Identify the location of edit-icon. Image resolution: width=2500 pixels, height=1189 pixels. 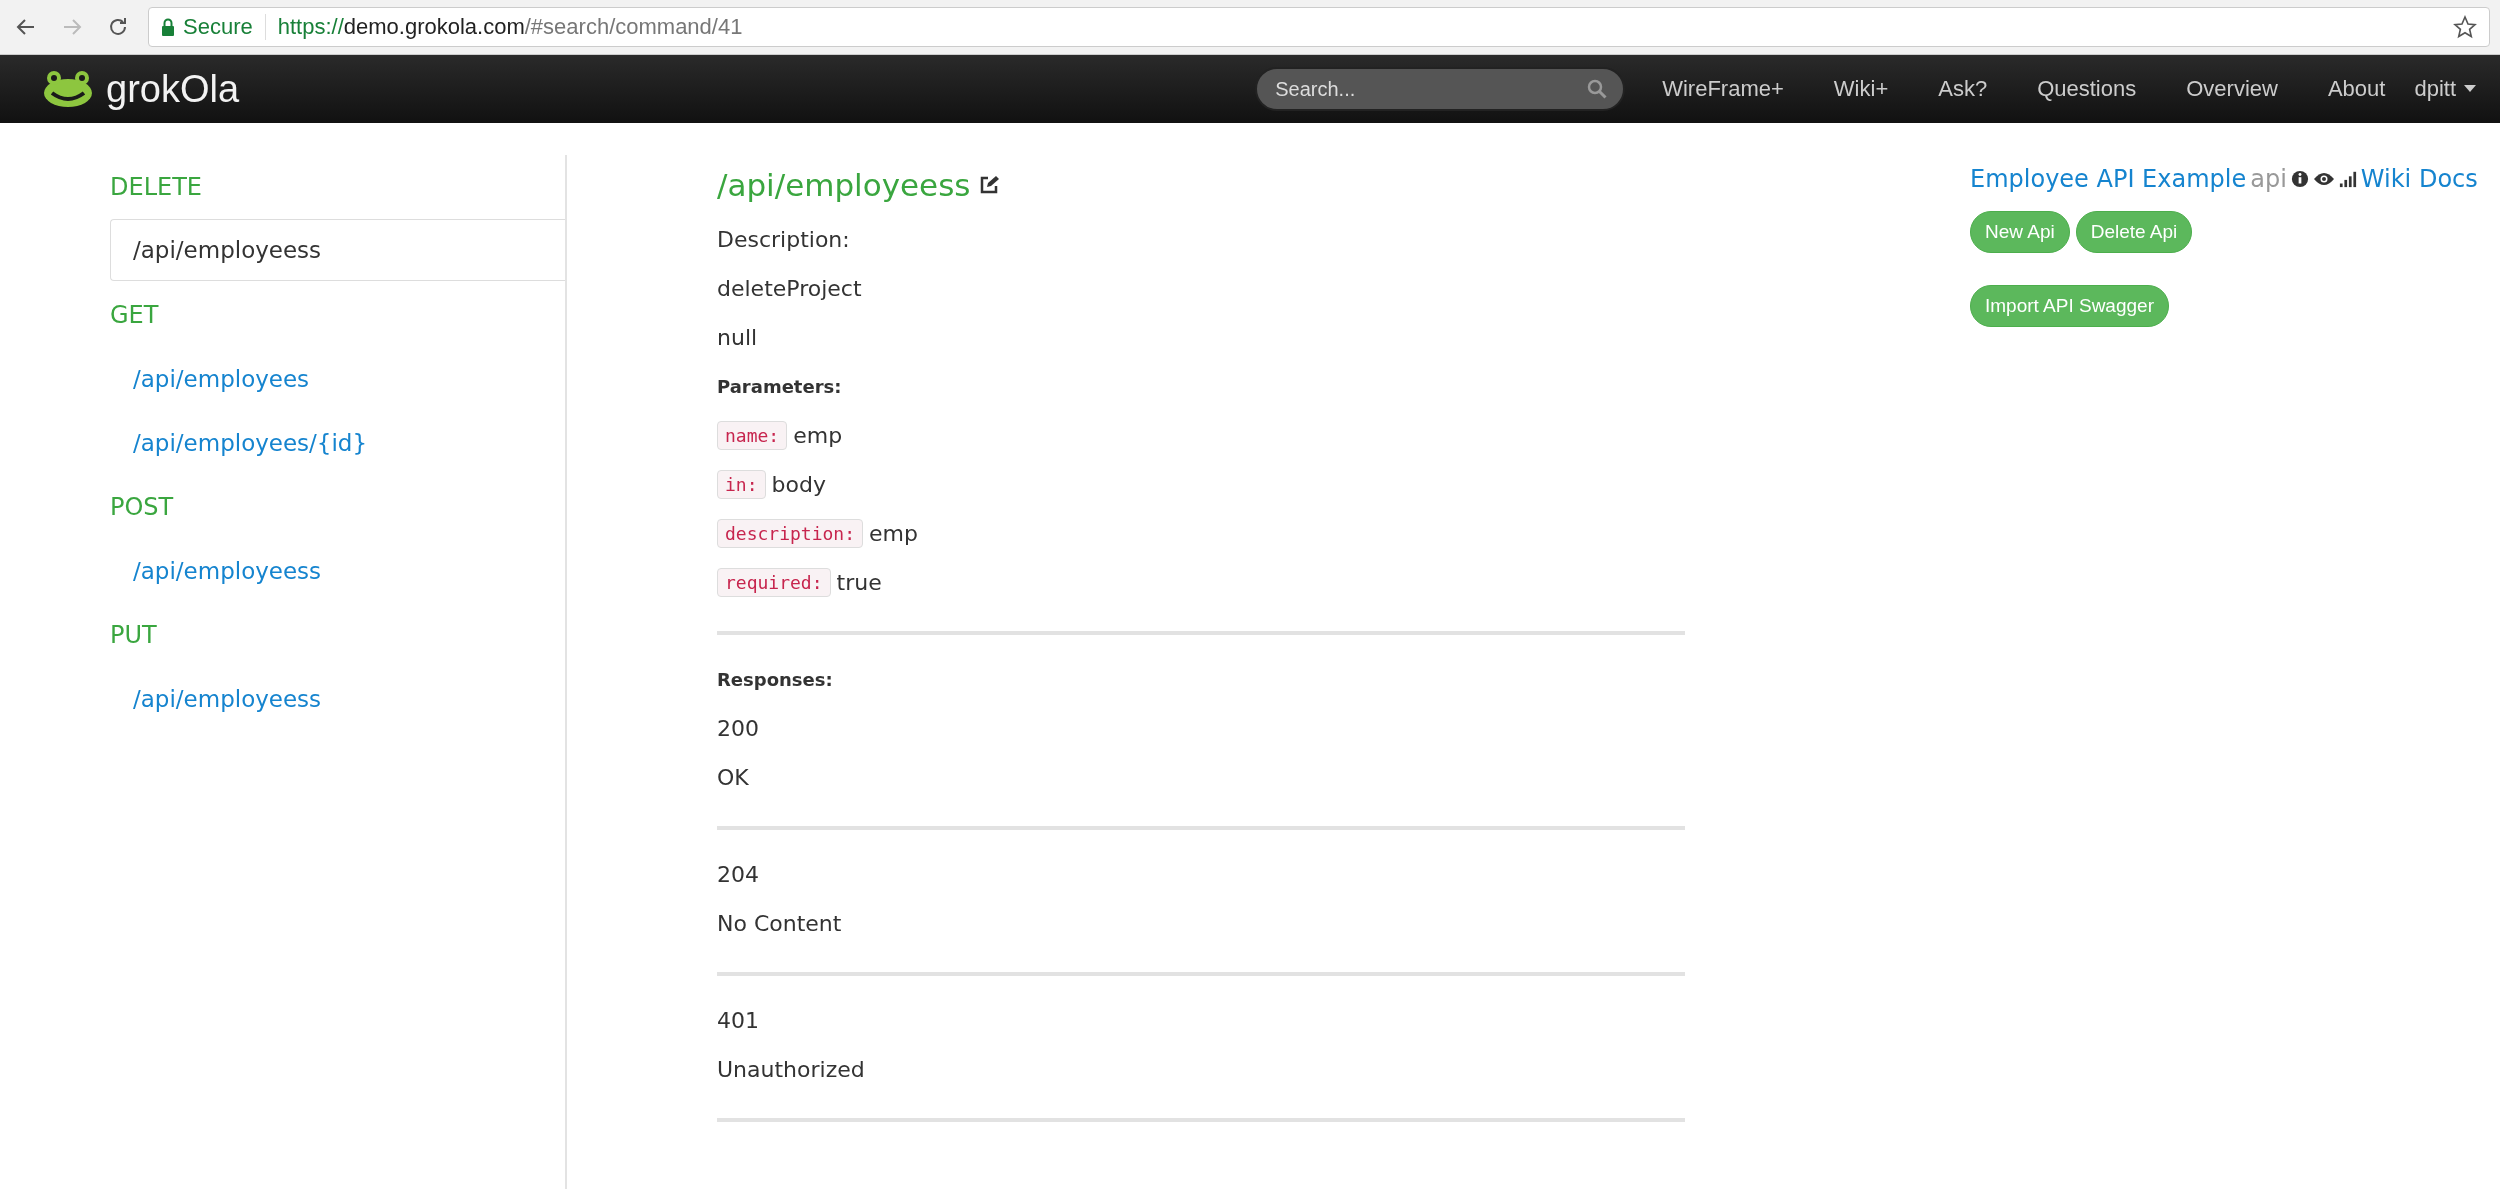
(988, 185).